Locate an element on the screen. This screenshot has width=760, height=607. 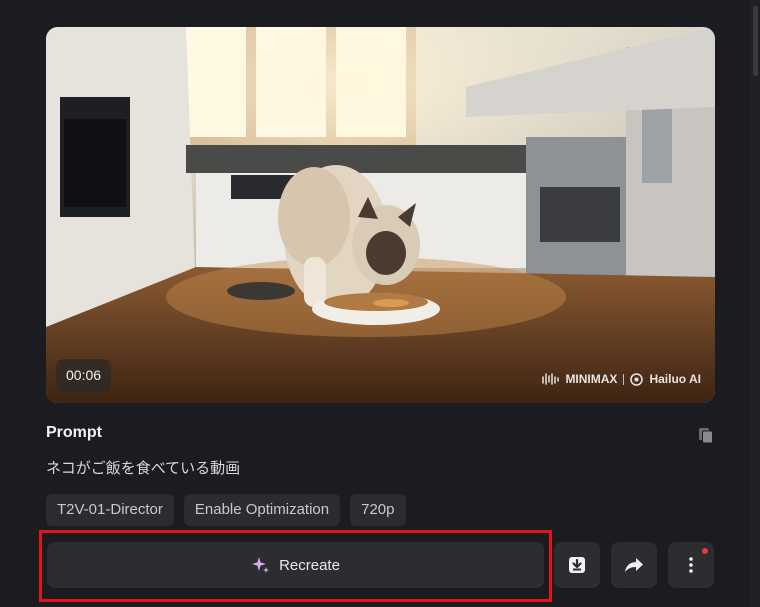
video-duration-badge: 00:06 is located at coordinates (84, 375).